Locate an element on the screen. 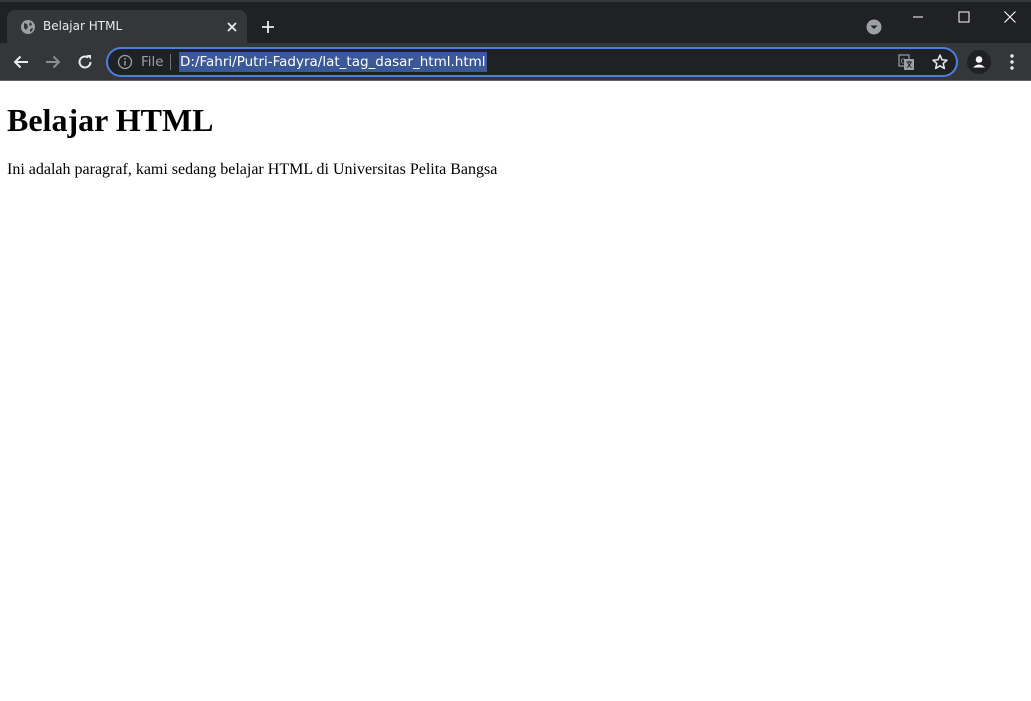 The height and width of the screenshot is (701, 1031). svg-text: G is located at coordinates (903, 62).